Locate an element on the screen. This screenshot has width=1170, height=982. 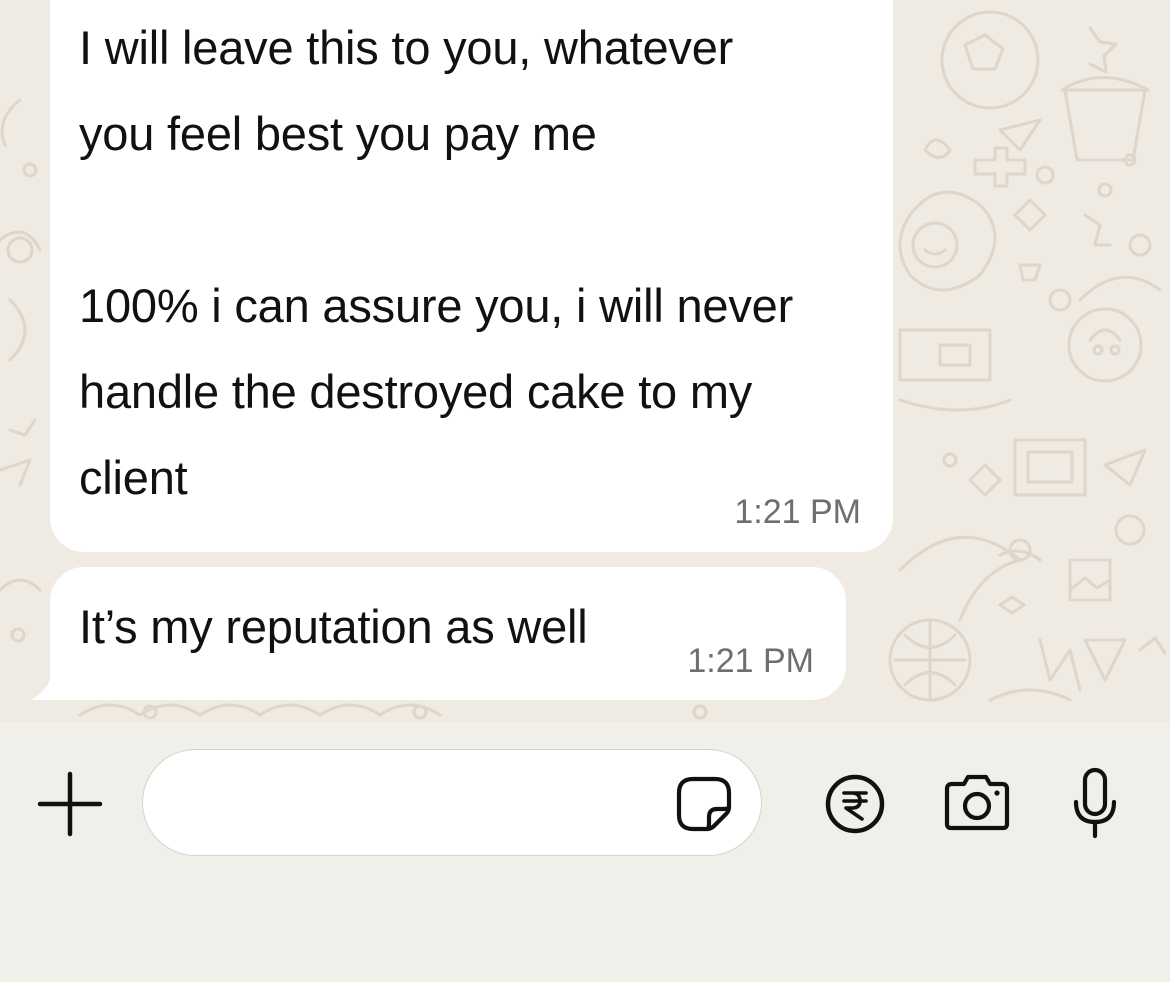
sticker-icon is located at coordinates (704, 804).